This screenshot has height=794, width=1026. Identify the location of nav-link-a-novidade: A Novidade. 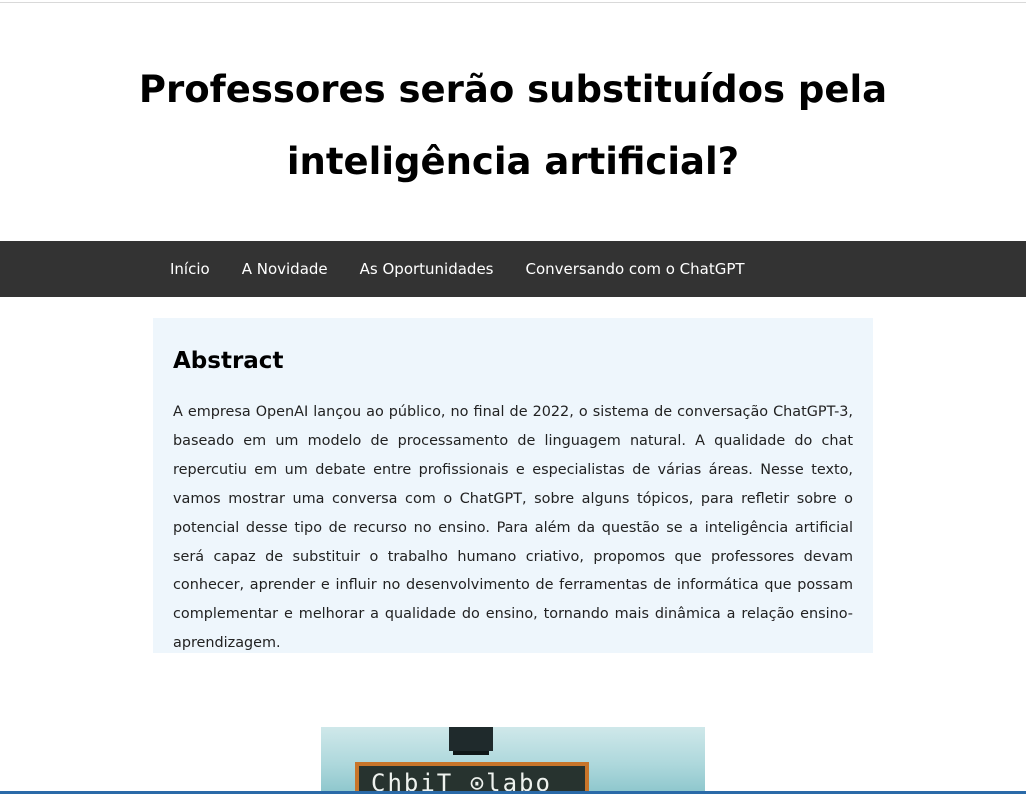
(285, 269).